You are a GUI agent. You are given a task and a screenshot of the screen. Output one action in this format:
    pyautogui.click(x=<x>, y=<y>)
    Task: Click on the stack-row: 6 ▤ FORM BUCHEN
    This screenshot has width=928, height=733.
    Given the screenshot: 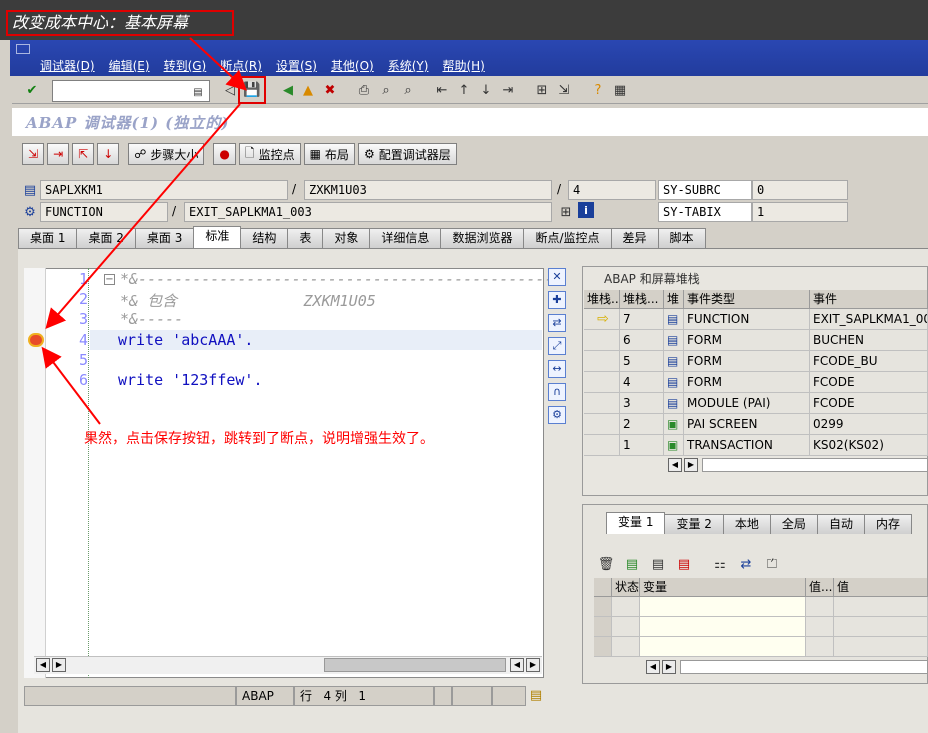 What is the action you would take?
    pyautogui.click(x=756, y=340)
    